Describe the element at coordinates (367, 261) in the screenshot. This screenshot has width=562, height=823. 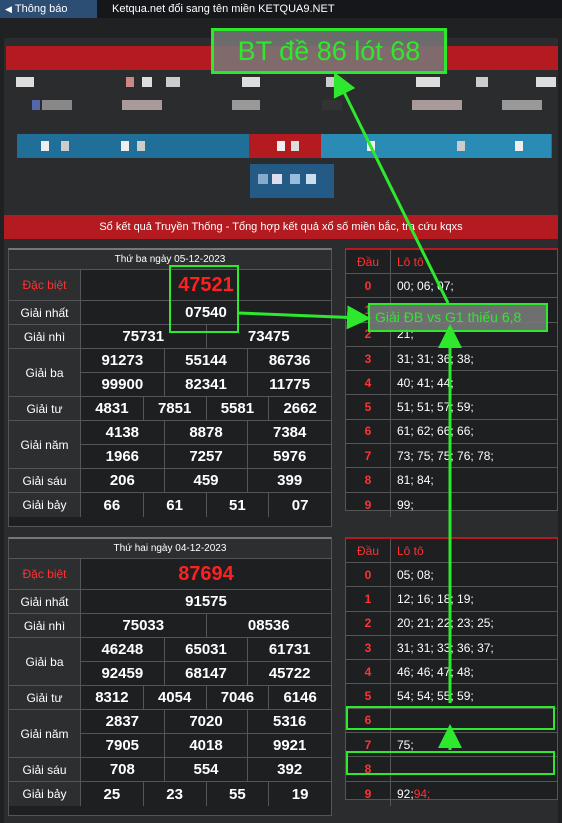
I see `loto-header-dau: Đầu` at that location.